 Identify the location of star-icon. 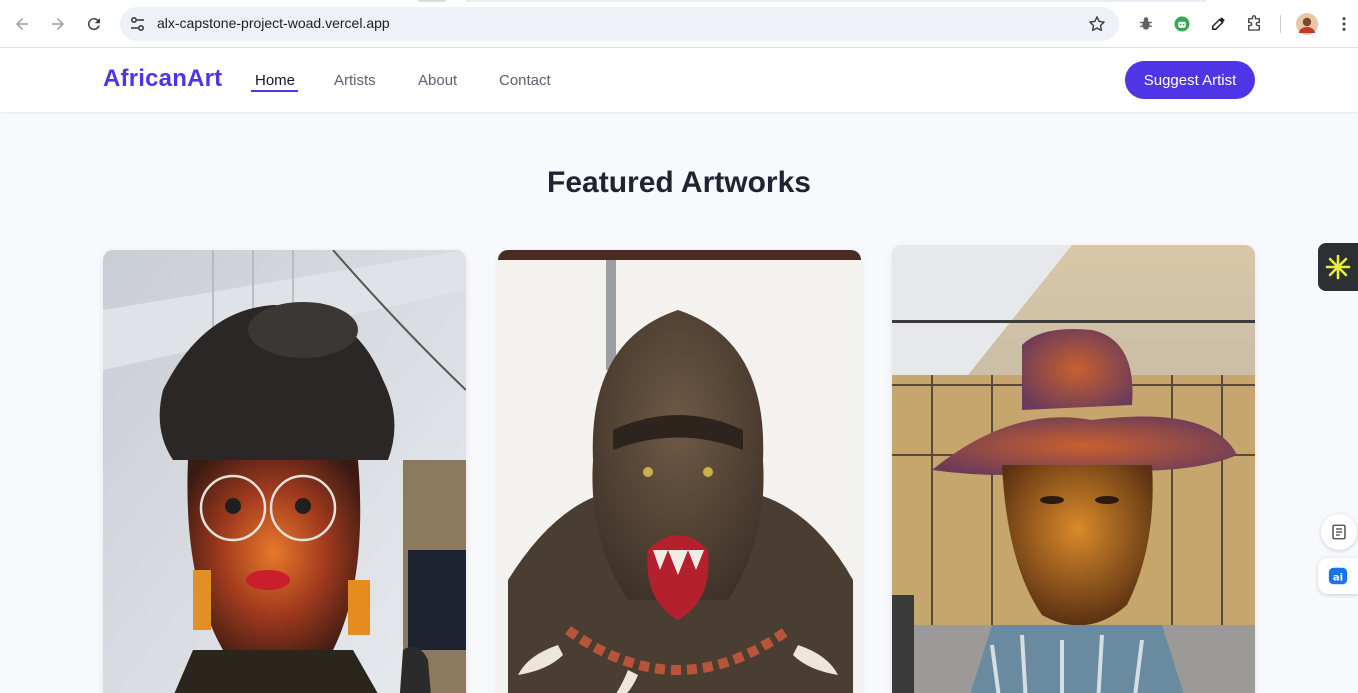
(1097, 24).